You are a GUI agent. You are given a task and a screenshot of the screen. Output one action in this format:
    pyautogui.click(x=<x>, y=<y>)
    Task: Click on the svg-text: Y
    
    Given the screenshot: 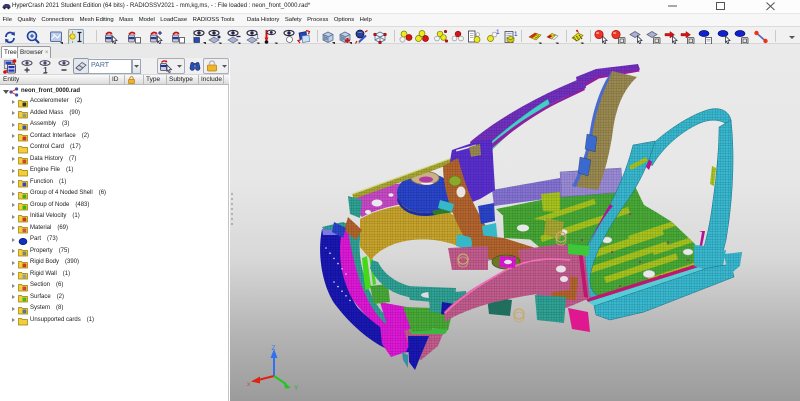 What is the action you would take?
    pyautogui.click(x=296, y=388)
    